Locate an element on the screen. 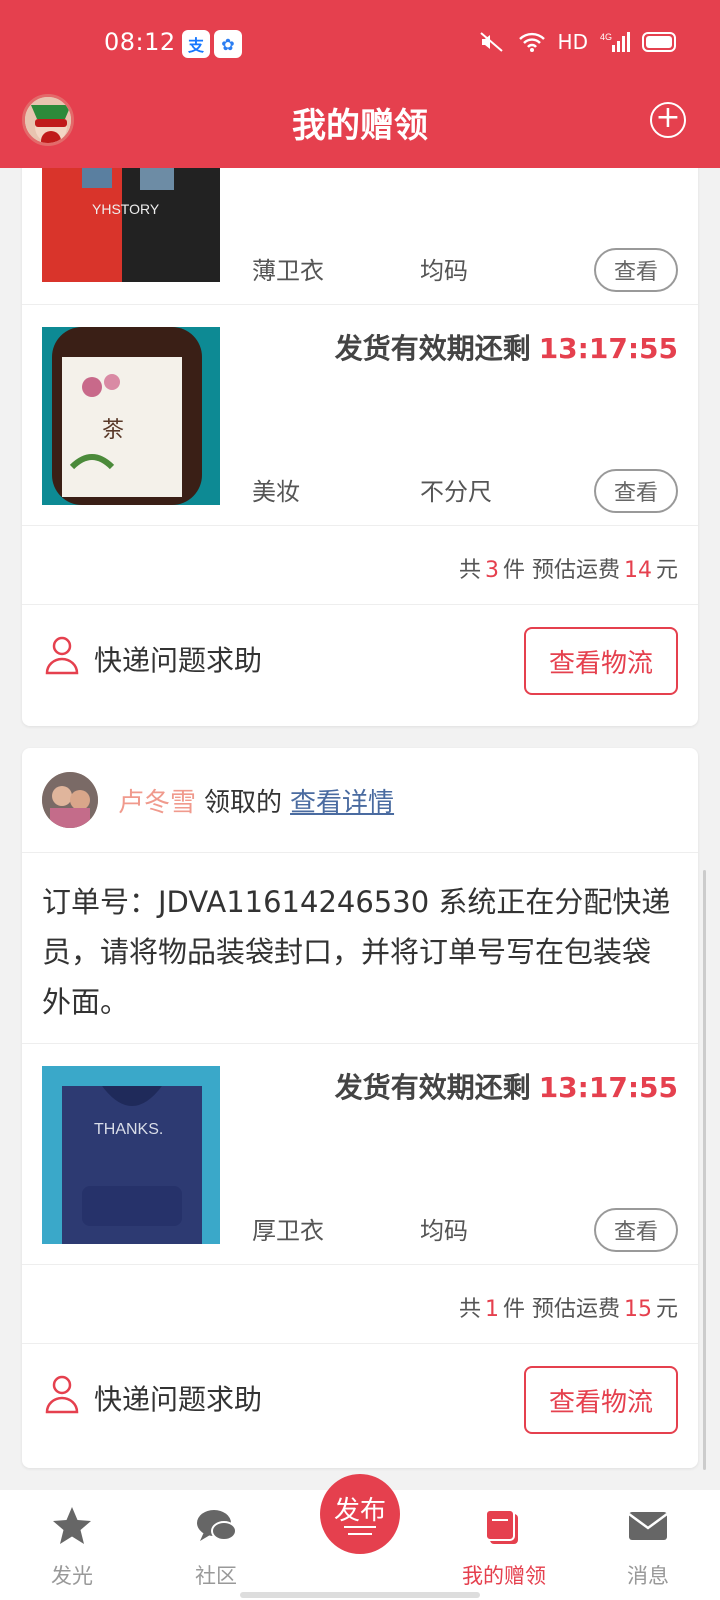 The height and width of the screenshot is (1600, 720). nav-item-community: 社区 is located at coordinates (216, 1545).